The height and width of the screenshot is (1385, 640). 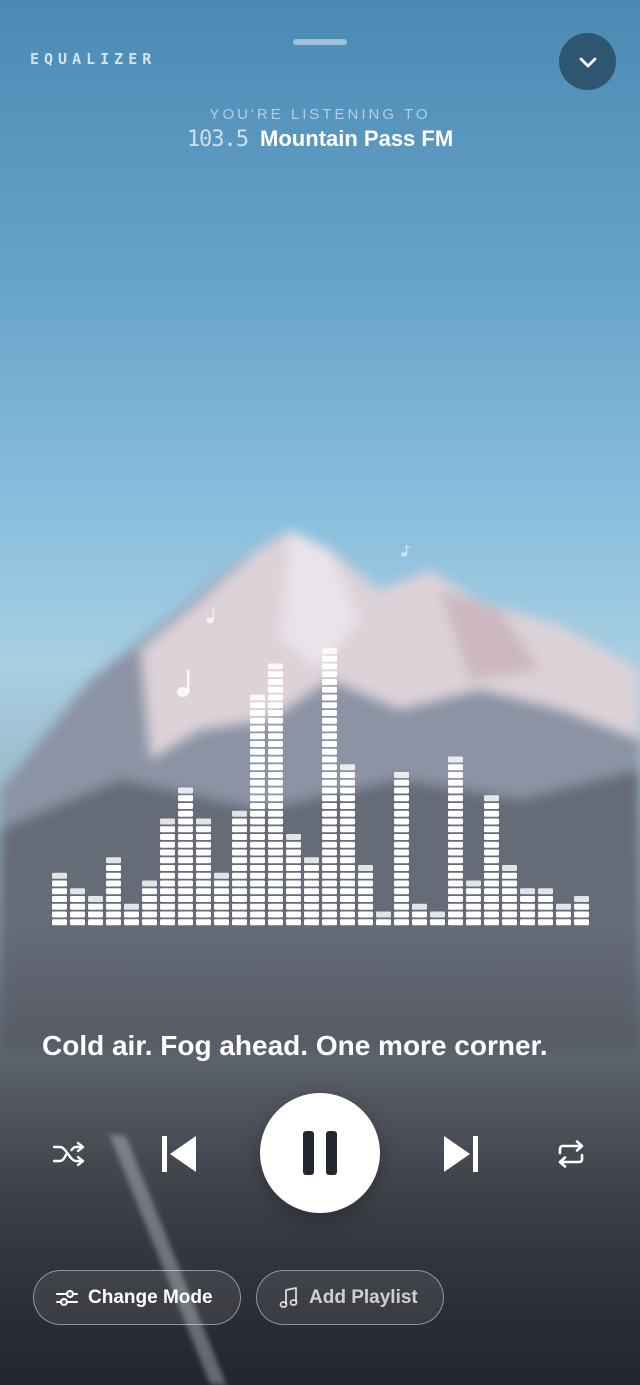 I want to click on shuffle-icon, so click(x=68, y=1154).